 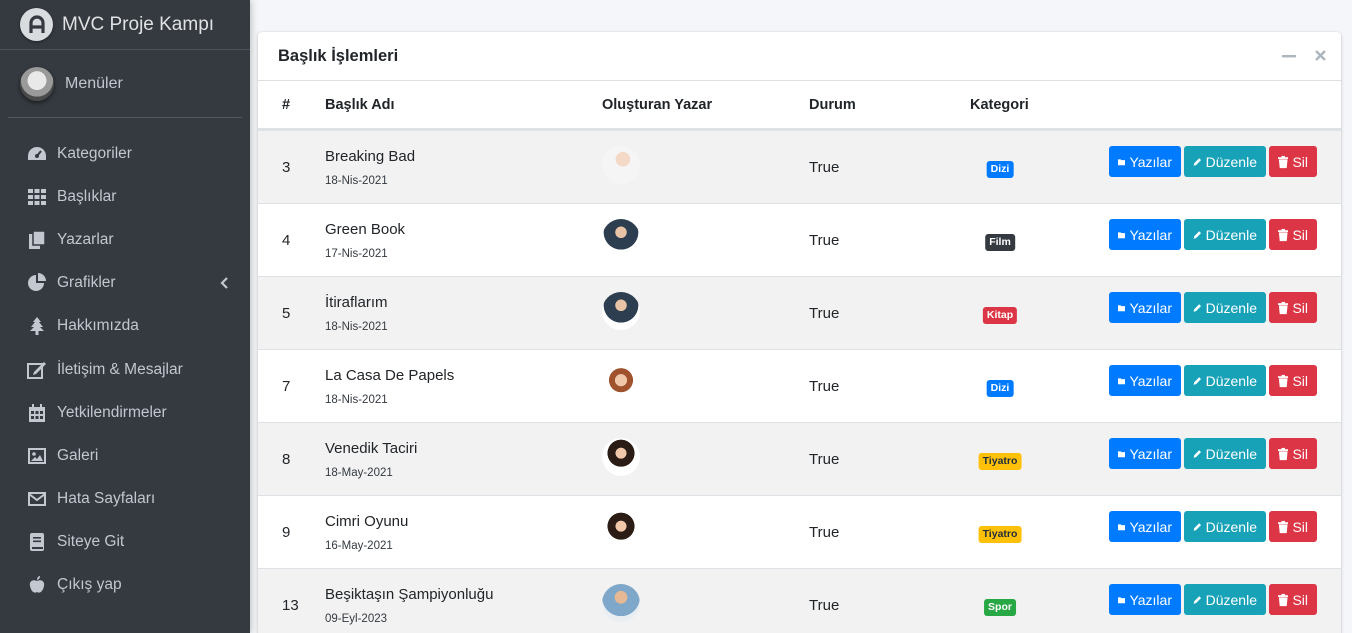 What do you see at coordinates (1320, 57) in the screenshot?
I see `close-icon` at bounding box center [1320, 57].